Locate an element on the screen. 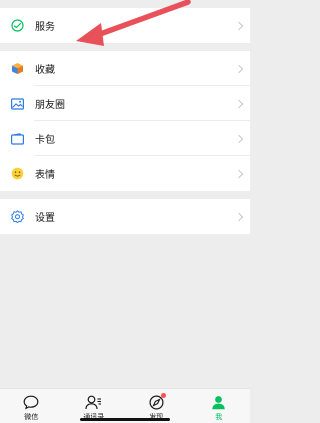  menu-item-label: 收藏 is located at coordinates (45, 70).